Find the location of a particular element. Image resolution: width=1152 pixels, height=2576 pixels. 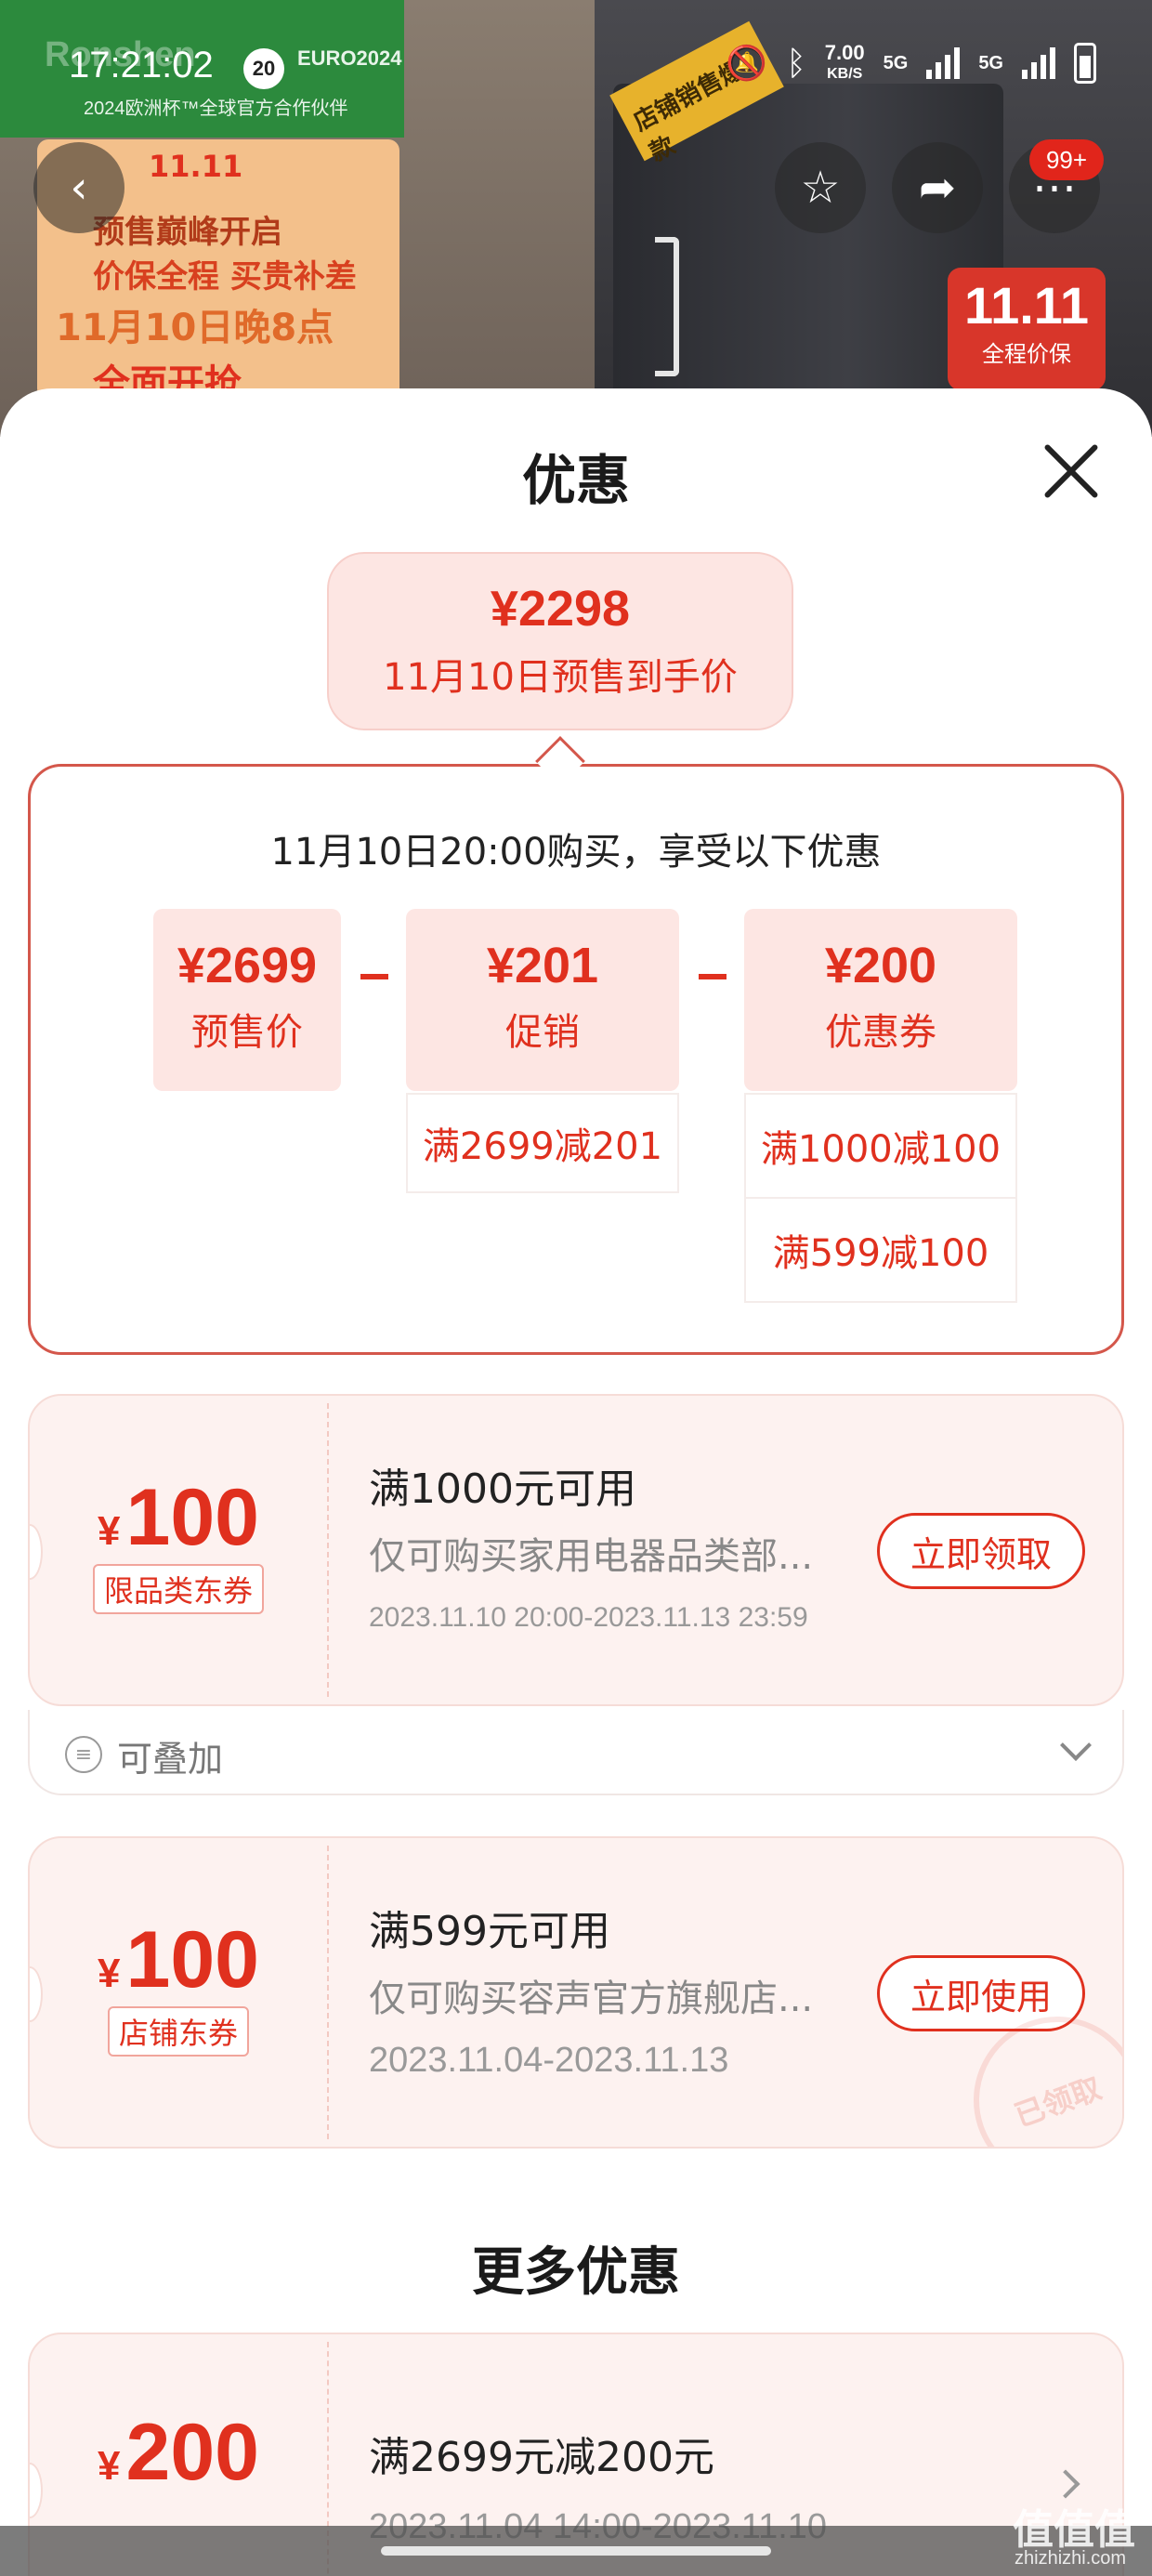

presale-price-cell: ¥2699 预售价 is located at coordinates (247, 1000).